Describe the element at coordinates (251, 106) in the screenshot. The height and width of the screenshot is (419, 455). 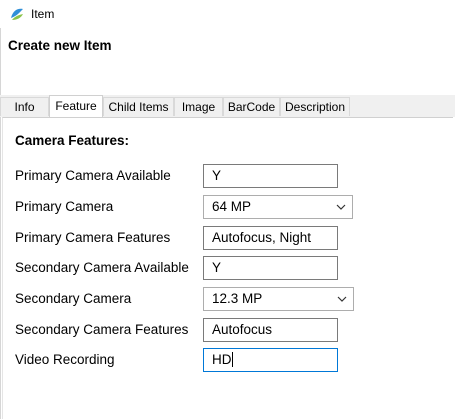
I see `tab-barcode: BarCode` at that location.